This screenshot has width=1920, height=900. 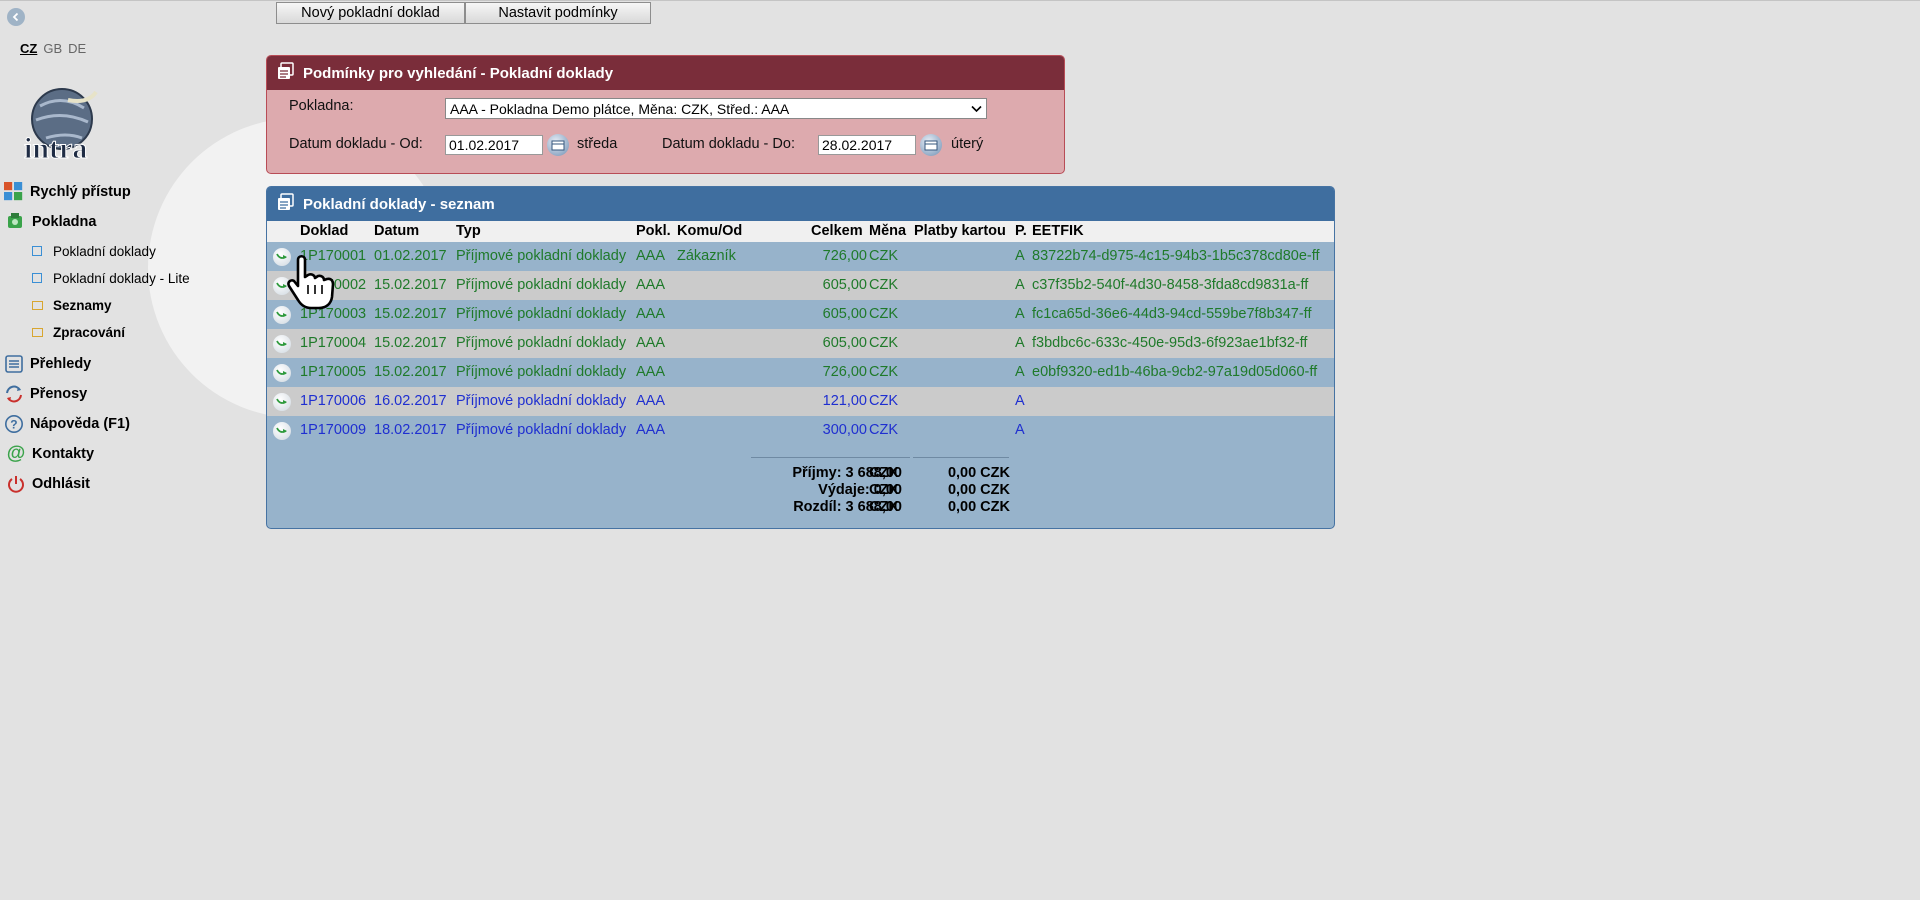 What do you see at coordinates (14, 364) in the screenshot?
I see `list-icon` at bounding box center [14, 364].